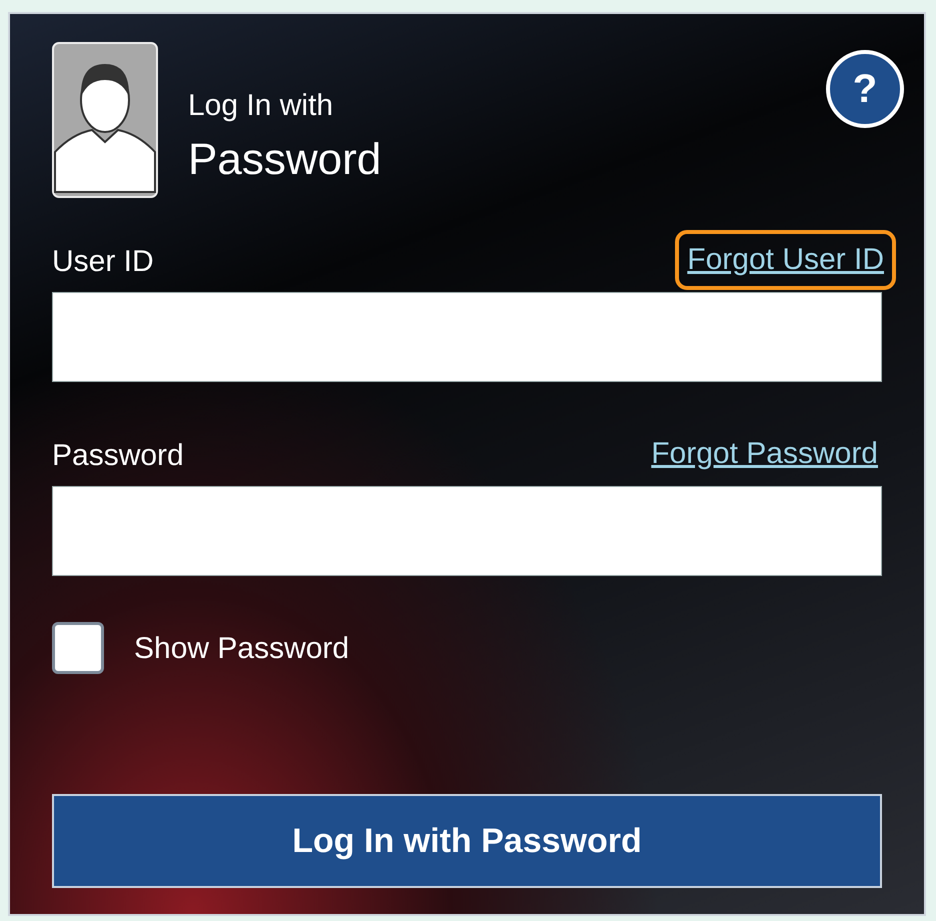 The width and height of the screenshot is (936, 921). What do you see at coordinates (105, 120) in the screenshot?
I see `user-avatar-icon` at bounding box center [105, 120].